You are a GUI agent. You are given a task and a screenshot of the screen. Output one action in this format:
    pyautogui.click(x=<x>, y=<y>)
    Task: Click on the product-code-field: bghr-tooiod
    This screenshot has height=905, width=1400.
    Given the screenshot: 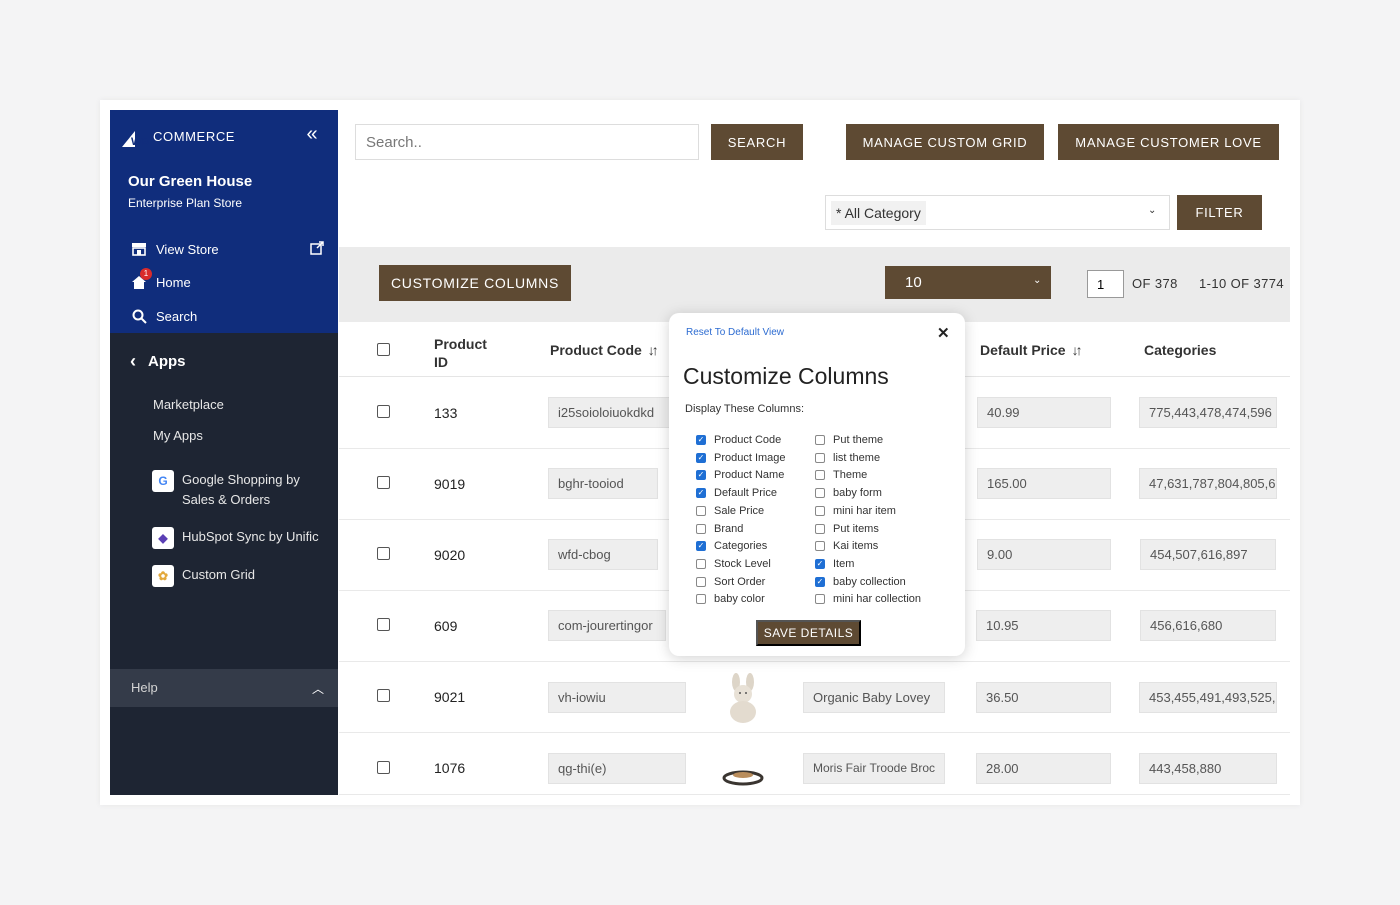 What is the action you would take?
    pyautogui.click(x=603, y=483)
    